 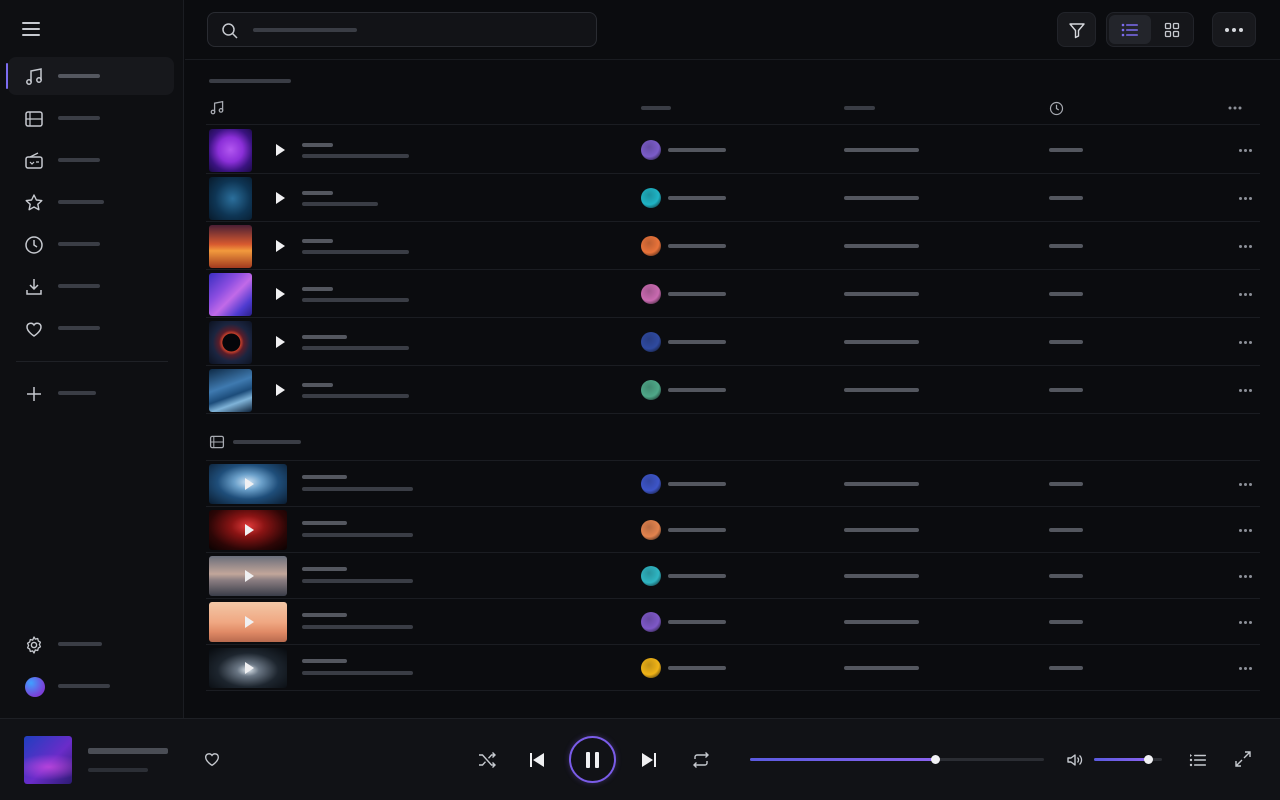 What do you see at coordinates (48, 760) in the screenshot?
I see `now-playing-cover` at bounding box center [48, 760].